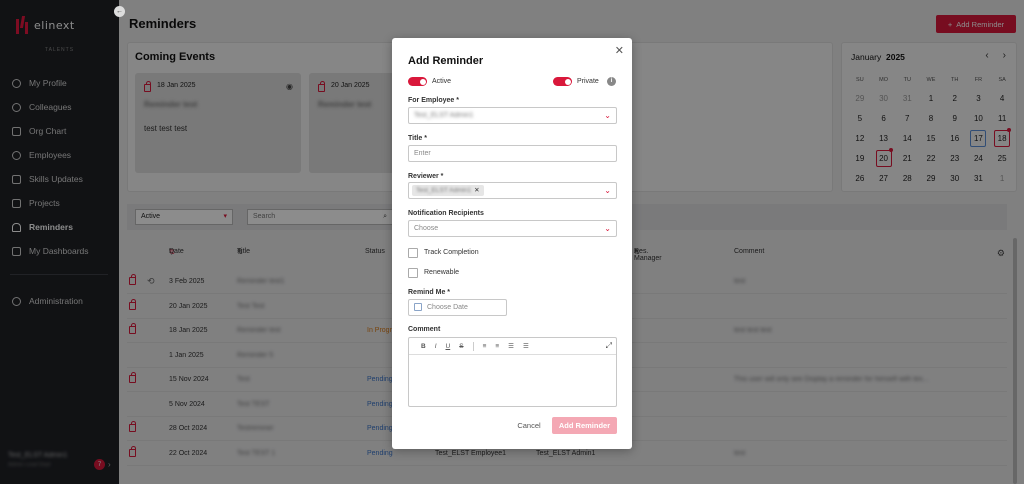  What do you see at coordinates (423, 346) in the screenshot?
I see `bold-icon: B` at bounding box center [423, 346].